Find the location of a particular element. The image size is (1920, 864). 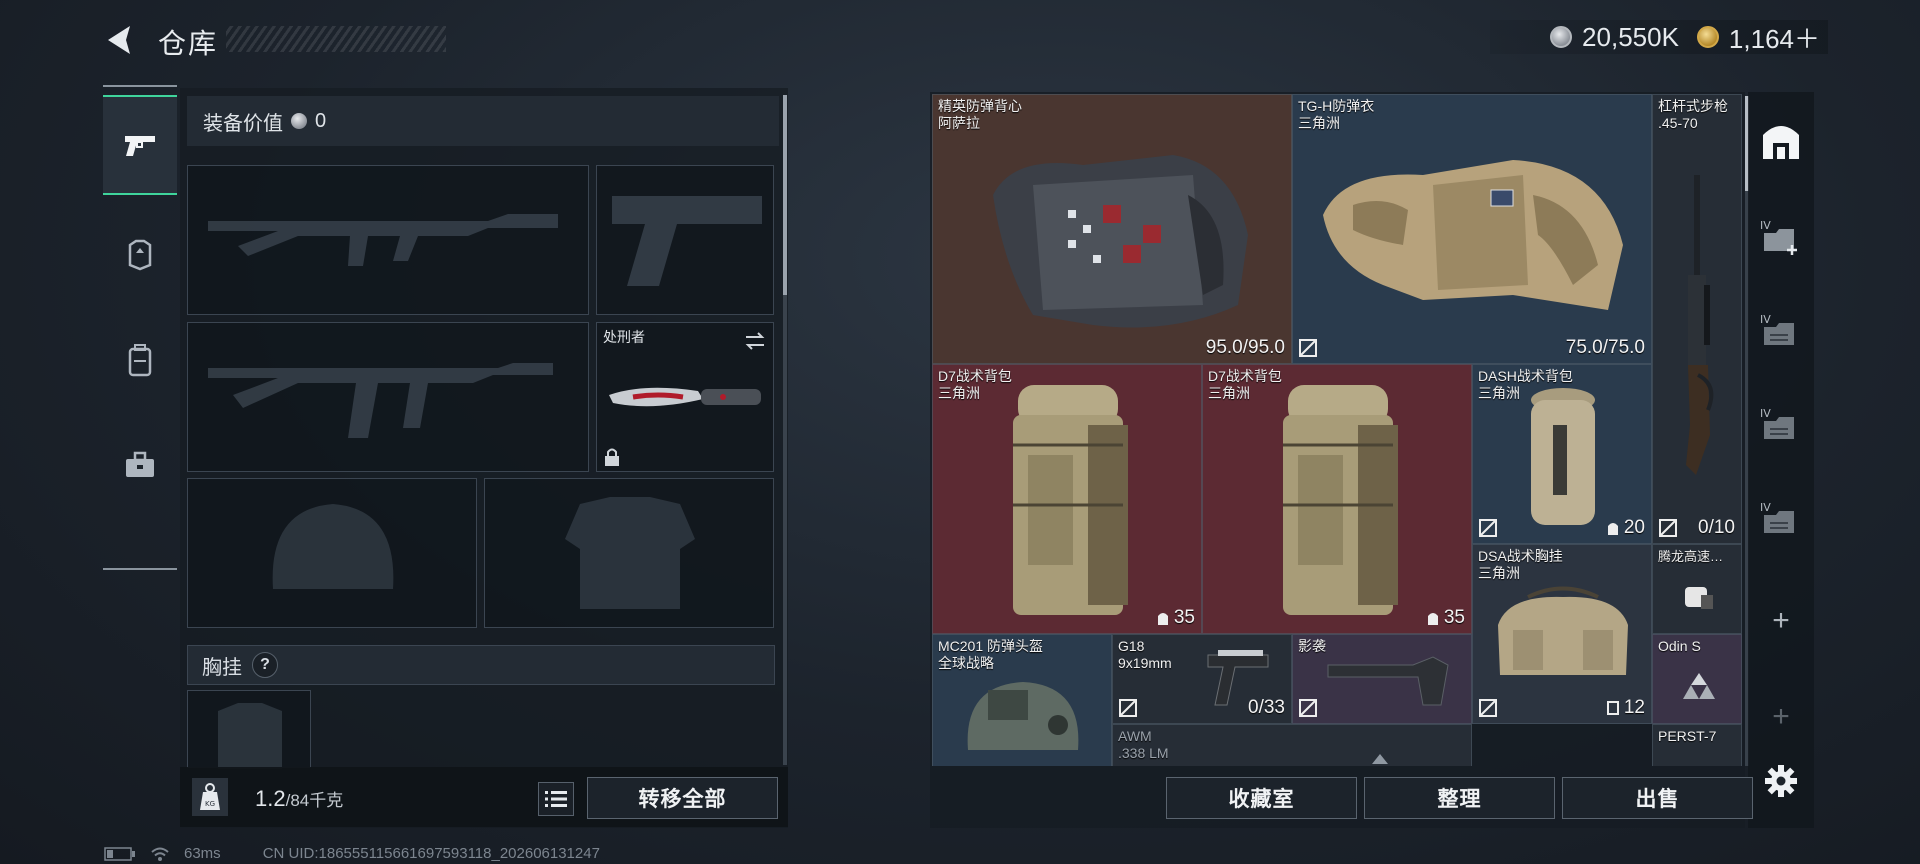

nav-divider is located at coordinates (140, 86).